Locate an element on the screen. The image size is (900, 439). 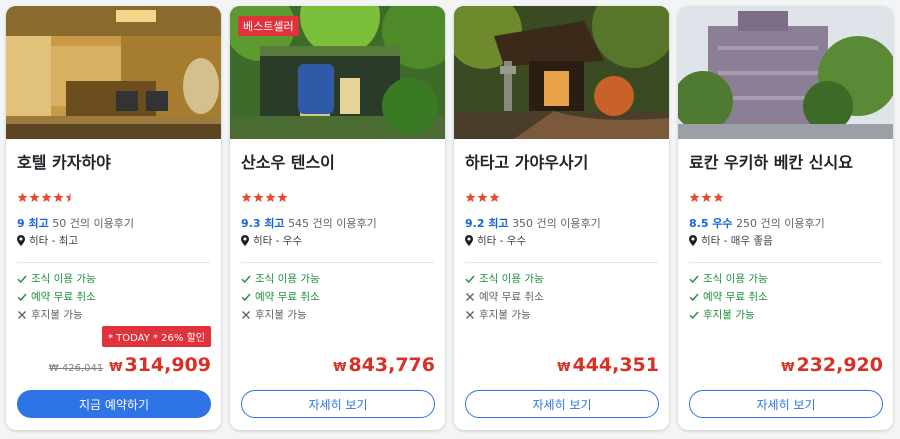
price: ₩843,776 is located at coordinates (384, 365).